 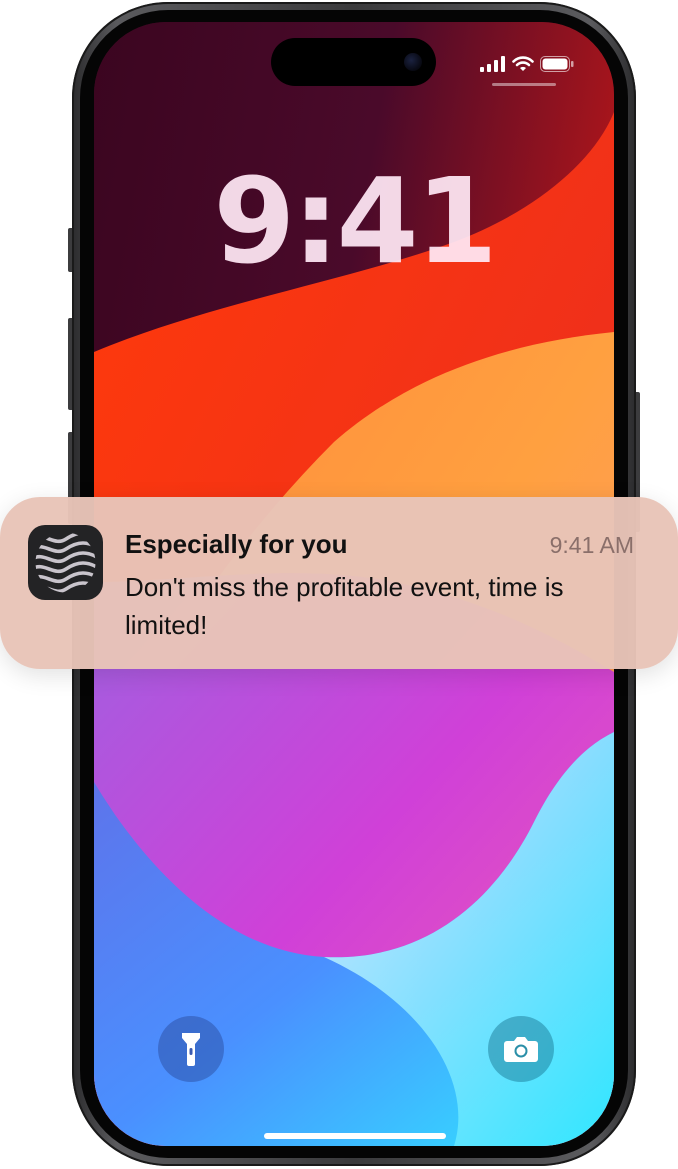 I want to click on notification-title: Especially for you, so click(x=236, y=544).